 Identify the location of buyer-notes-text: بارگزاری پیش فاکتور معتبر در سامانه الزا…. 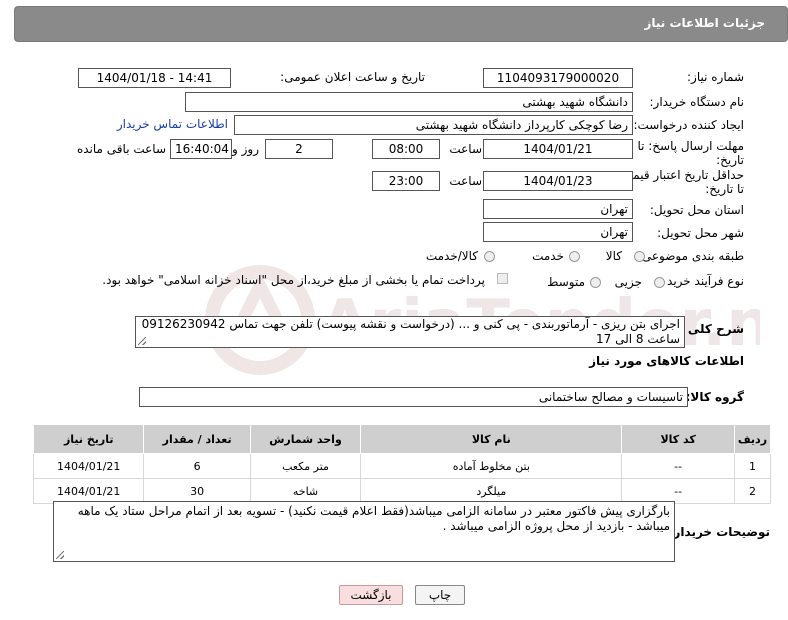
(373, 518).